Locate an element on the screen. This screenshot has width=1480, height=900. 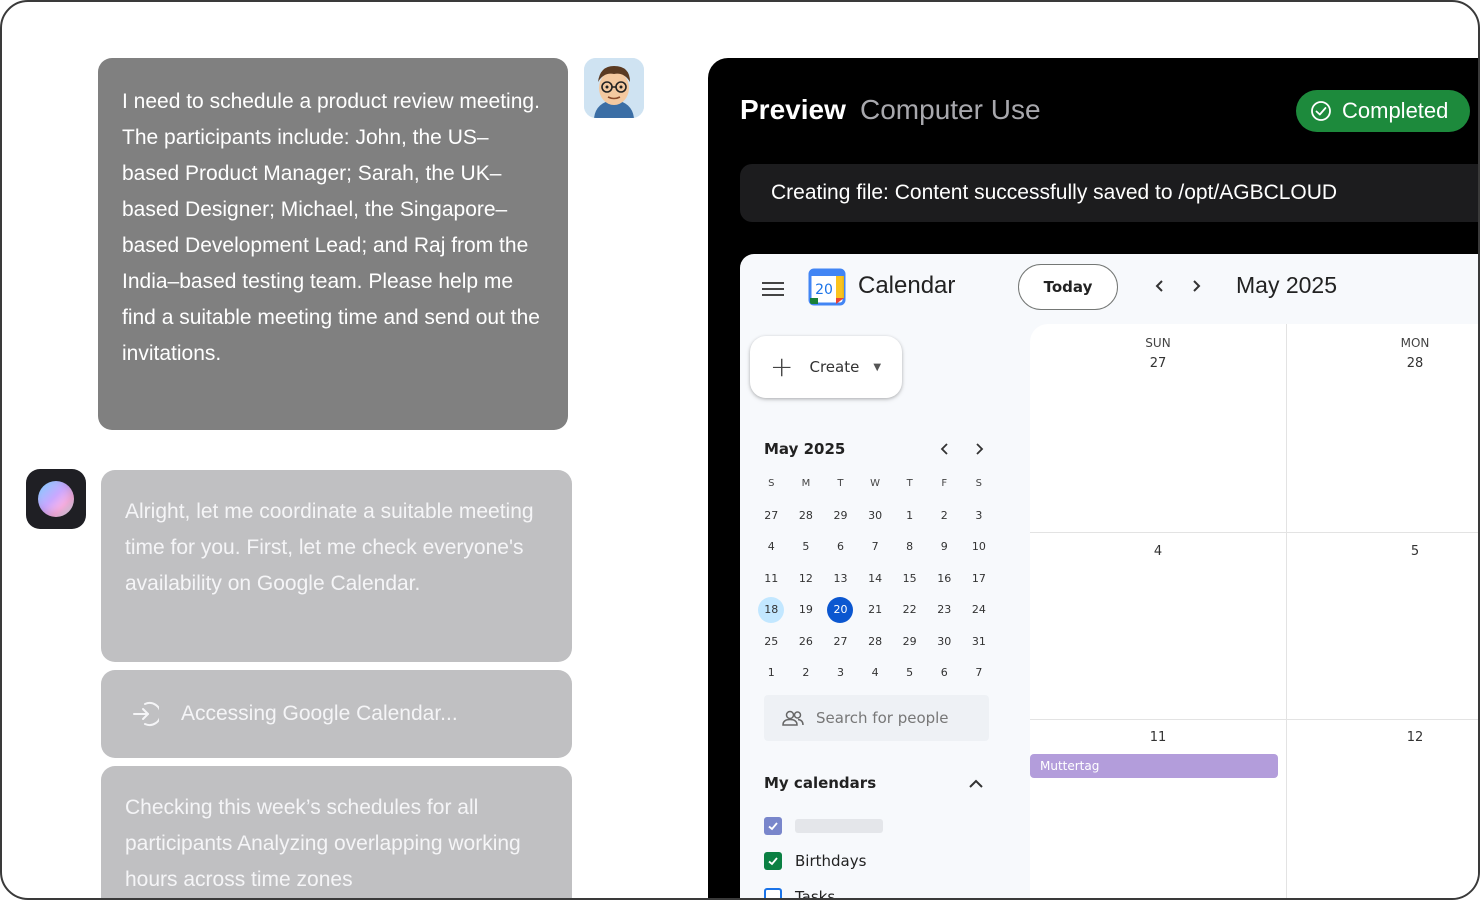
mini-day: 13 is located at coordinates (840, 579).